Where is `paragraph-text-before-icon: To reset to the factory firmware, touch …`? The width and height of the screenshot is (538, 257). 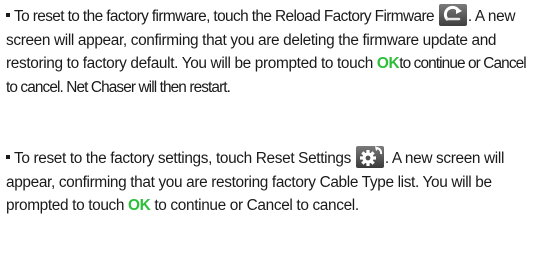
paragraph-text-before-icon: To reset to the factory firmware, touch … is located at coordinates (224, 16).